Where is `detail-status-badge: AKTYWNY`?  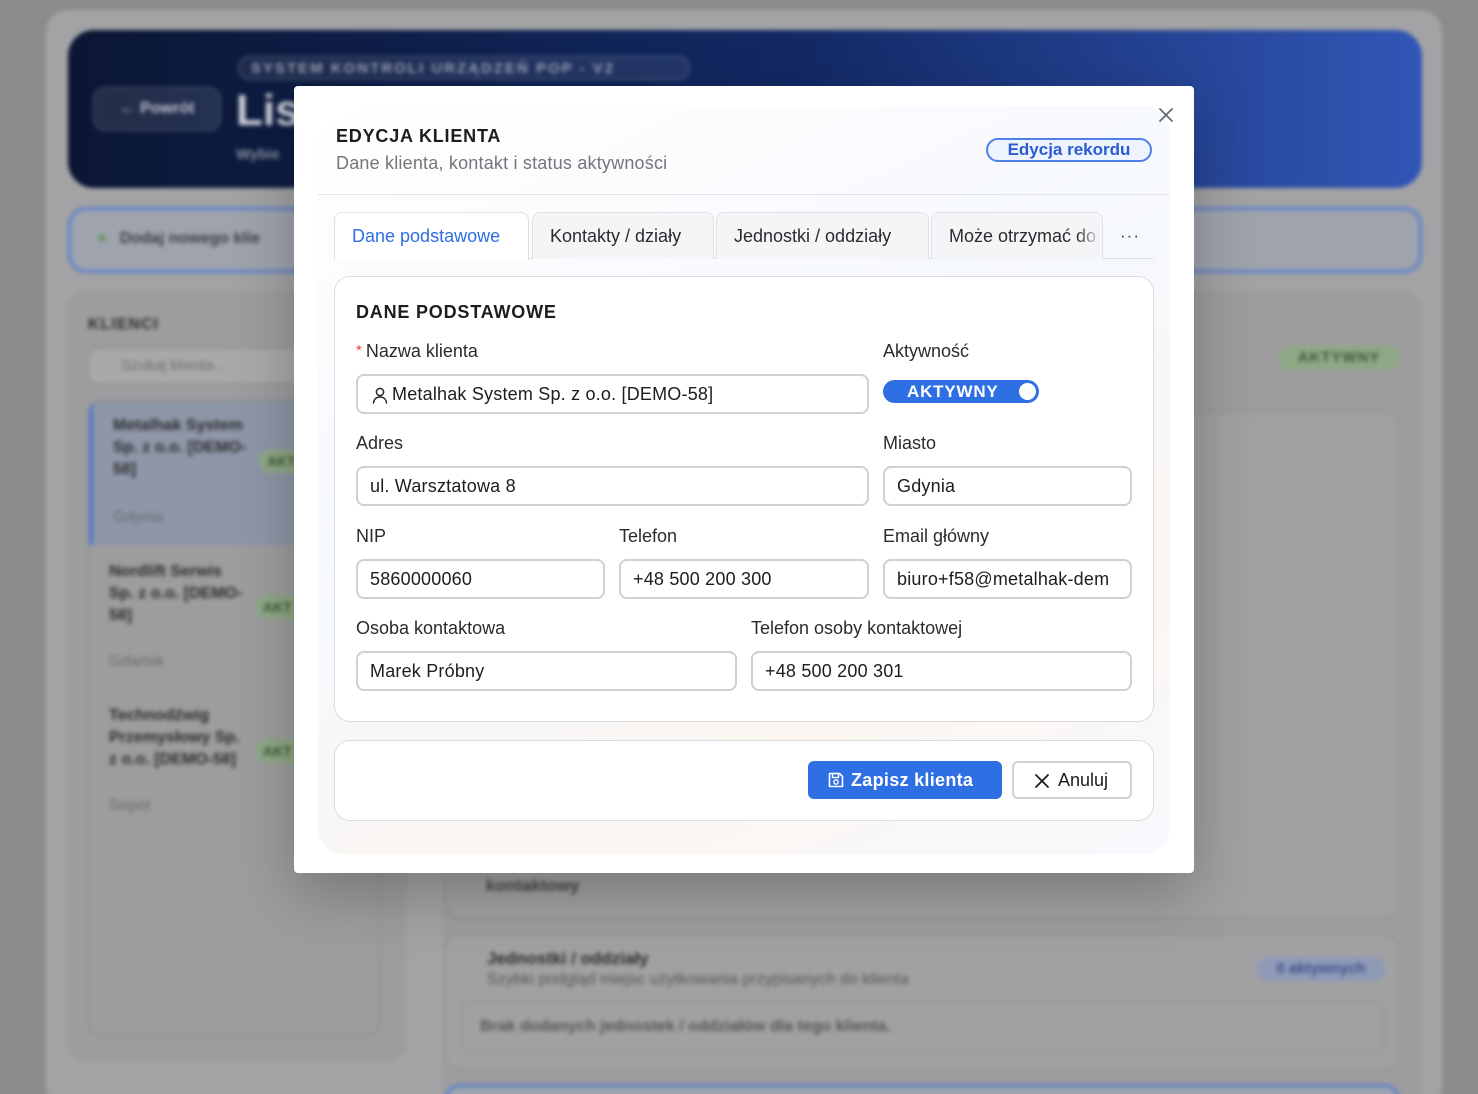 detail-status-badge: AKTYWNY is located at coordinates (1339, 358).